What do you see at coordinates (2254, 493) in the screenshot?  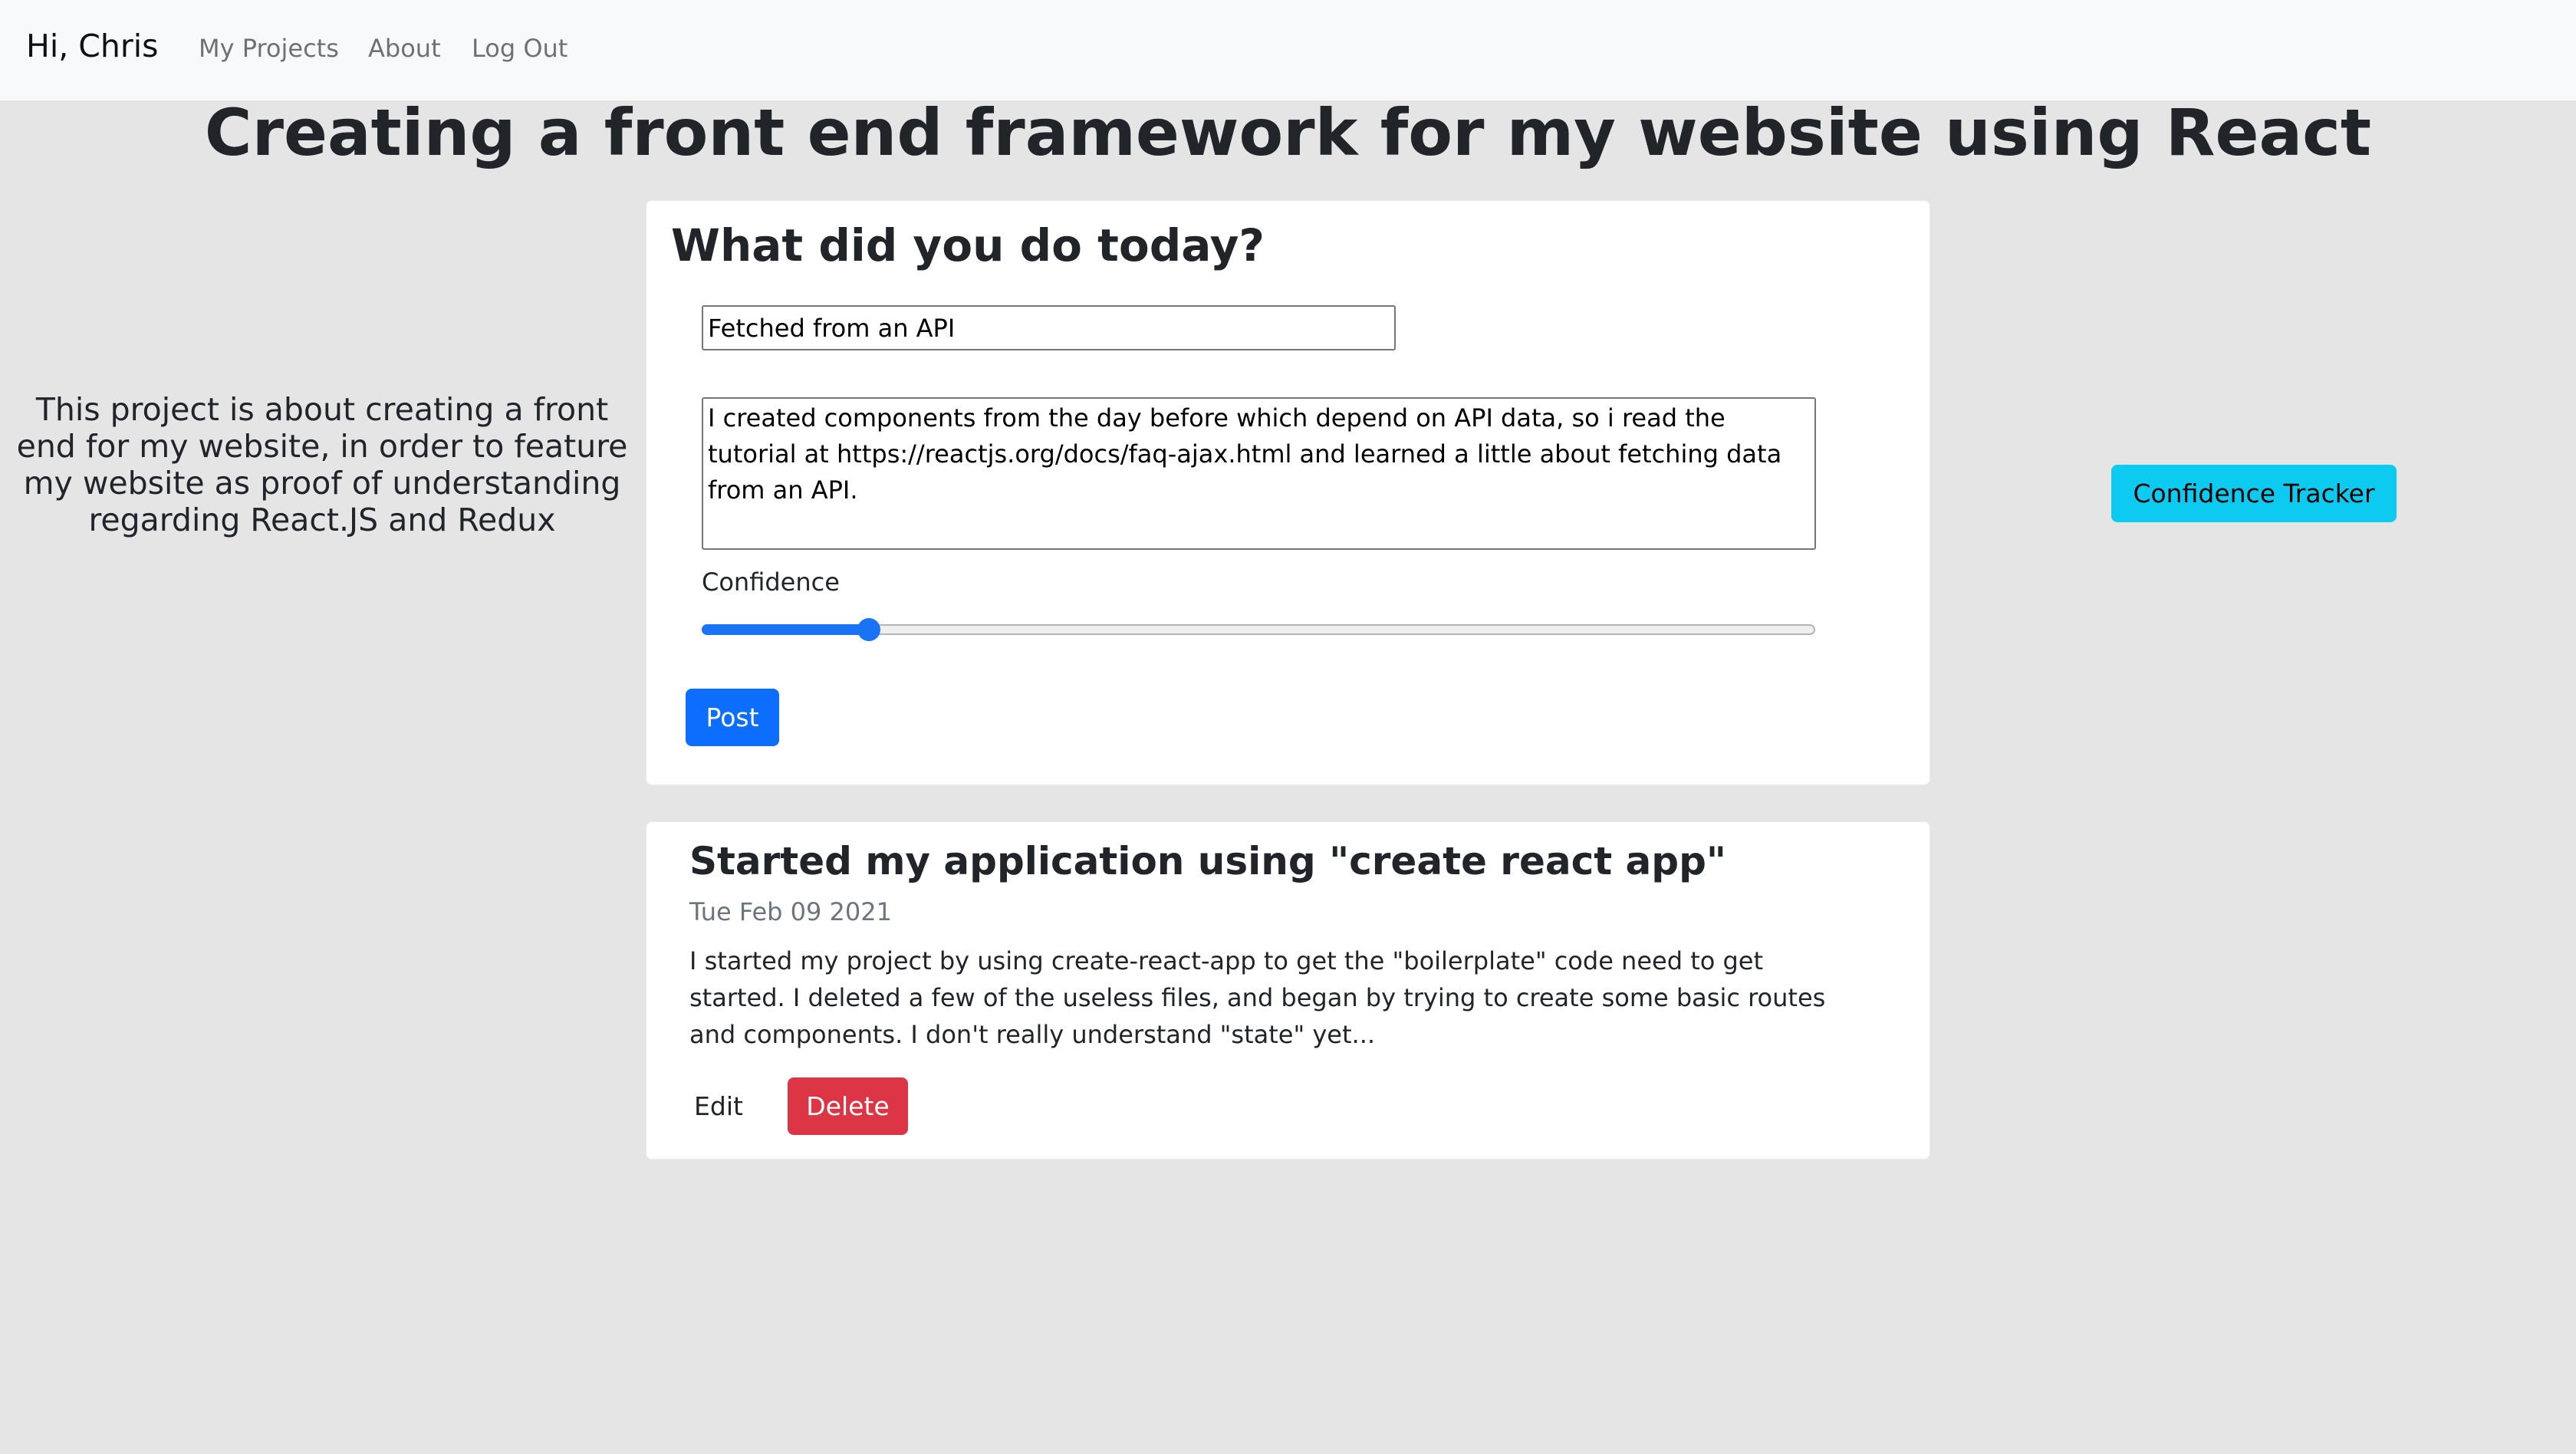 I see `confidence-tracker-button: Confidence Tracker` at bounding box center [2254, 493].